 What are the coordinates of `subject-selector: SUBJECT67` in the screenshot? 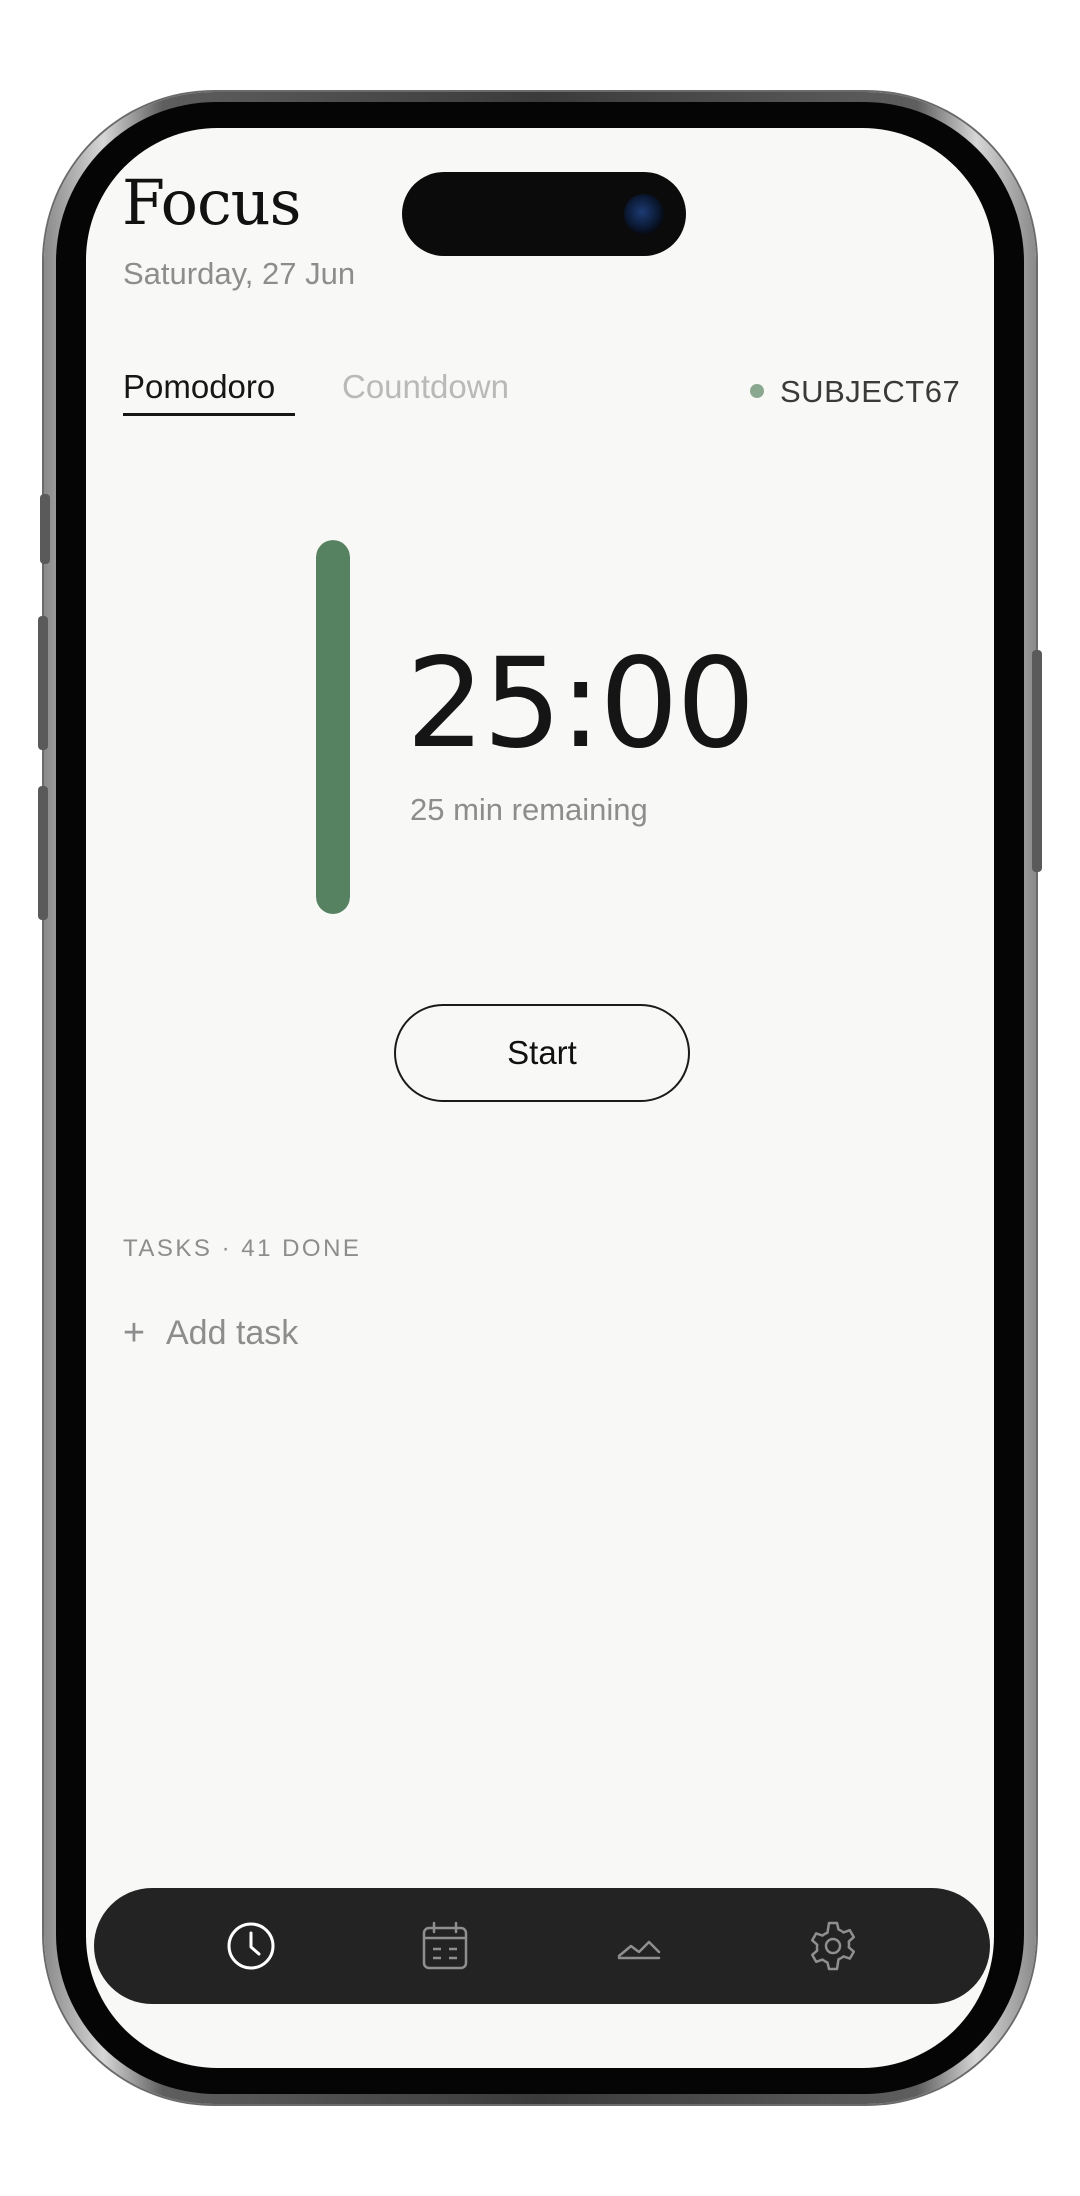 It's located at (870, 392).